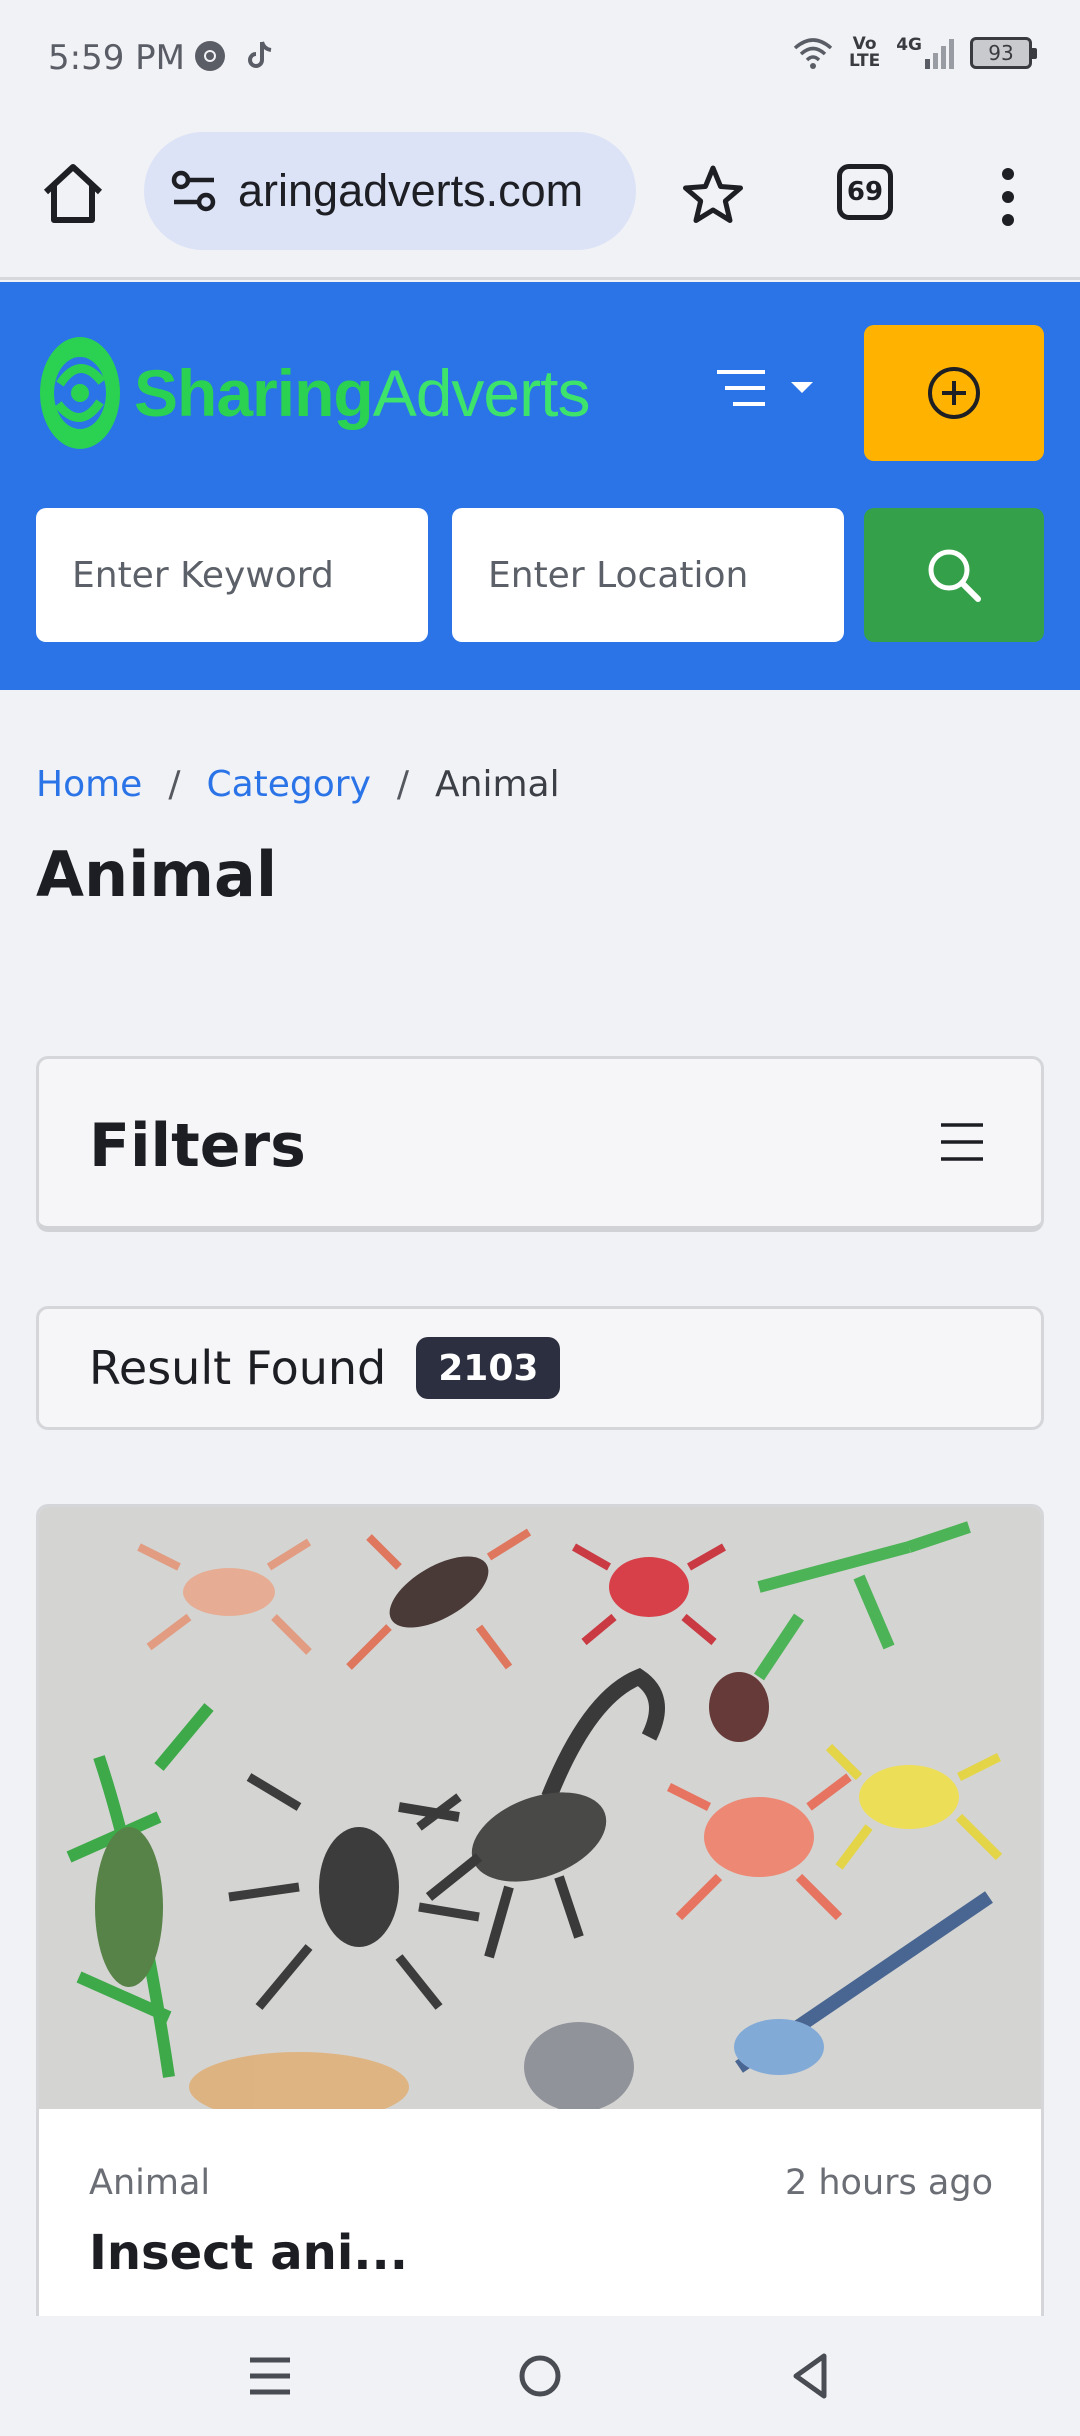  Describe the element at coordinates (288, 784) in the screenshot. I see `breadcrumb-category-link: Category` at that location.